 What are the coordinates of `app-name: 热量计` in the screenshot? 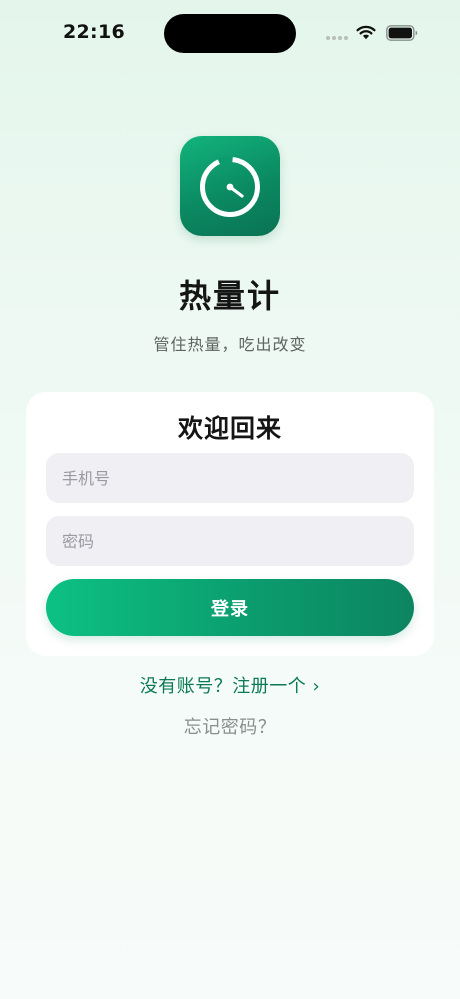 It's located at (229, 296).